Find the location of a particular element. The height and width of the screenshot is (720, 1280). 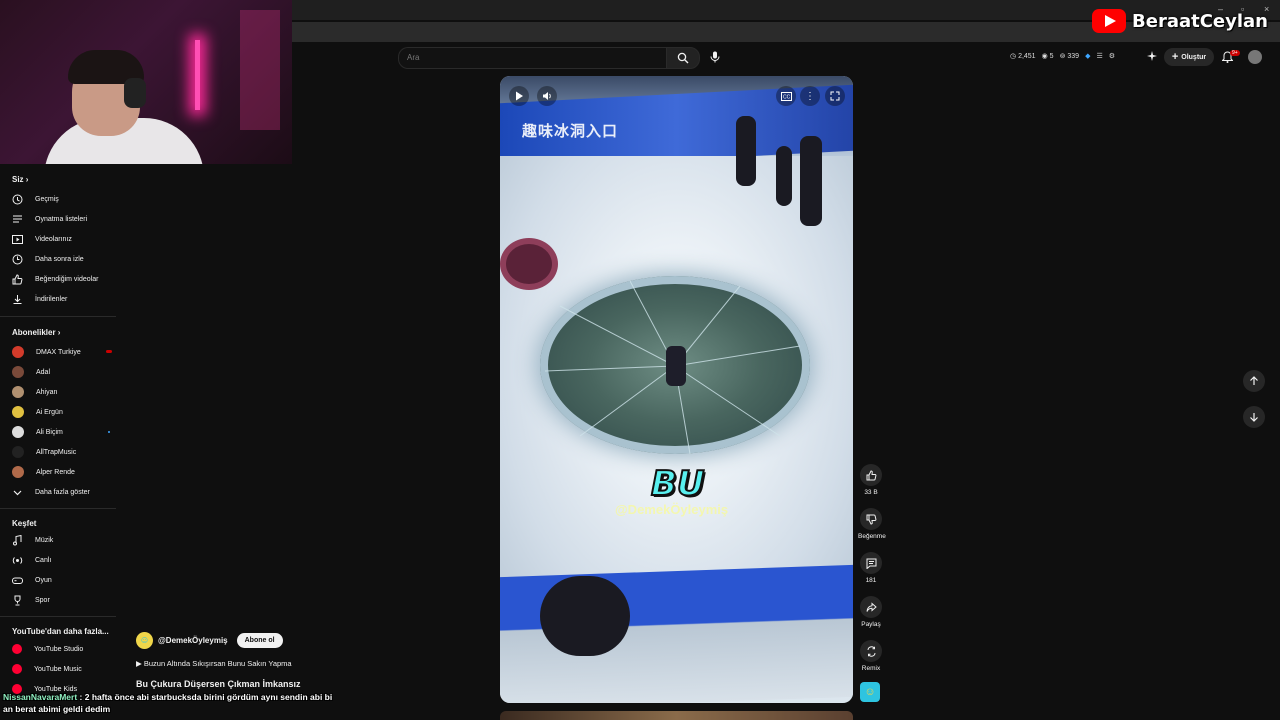

play-button is located at coordinates (519, 96).